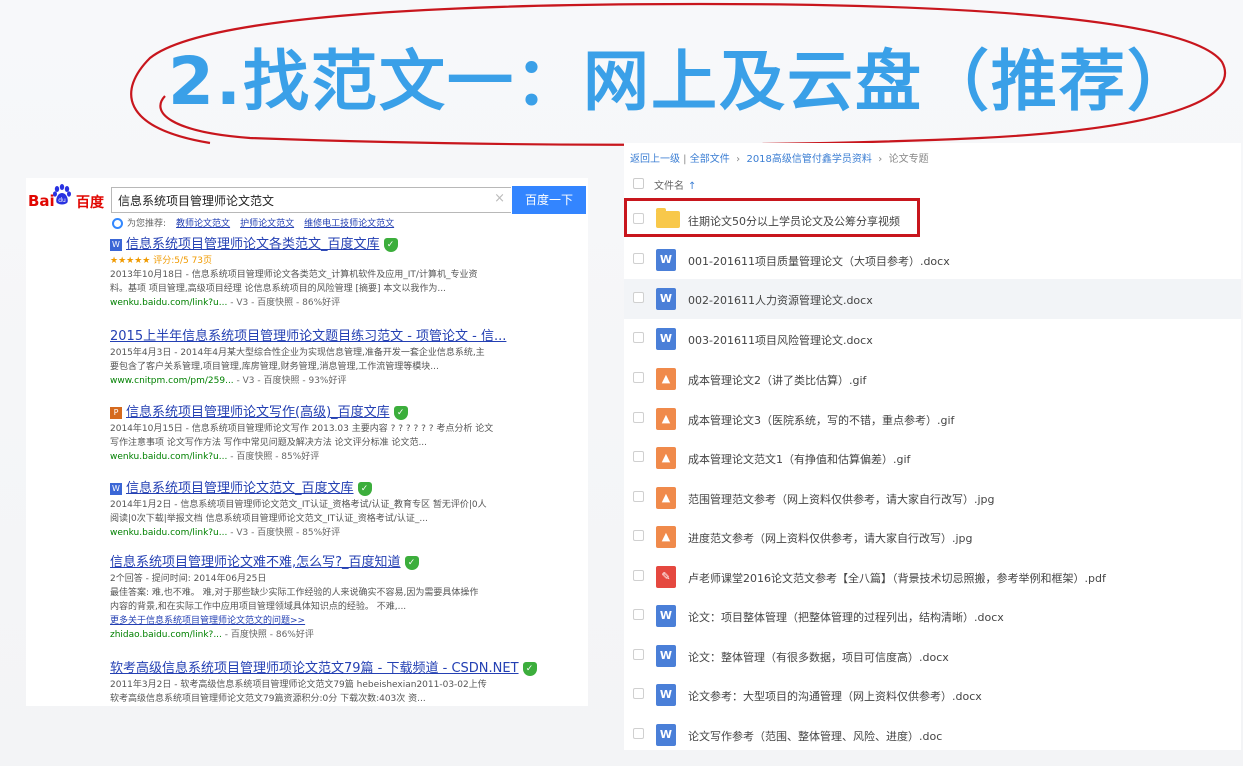 This screenshot has width=1243, height=766. What do you see at coordinates (68, 198) in the screenshot?
I see `baidu-logo: Bai du 百度` at bounding box center [68, 198].